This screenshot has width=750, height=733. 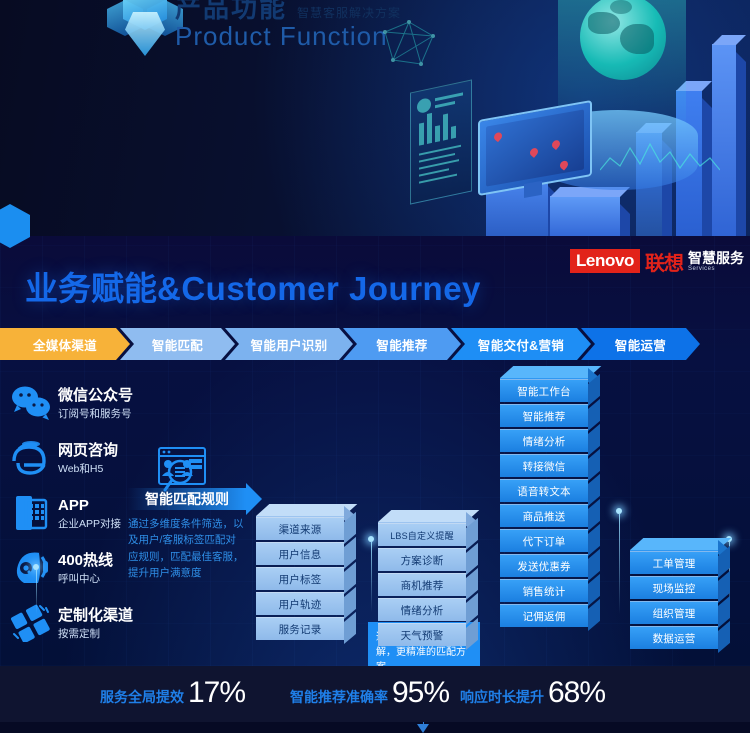 I want to click on lenovo-service-en: Services, so click(x=702, y=268).